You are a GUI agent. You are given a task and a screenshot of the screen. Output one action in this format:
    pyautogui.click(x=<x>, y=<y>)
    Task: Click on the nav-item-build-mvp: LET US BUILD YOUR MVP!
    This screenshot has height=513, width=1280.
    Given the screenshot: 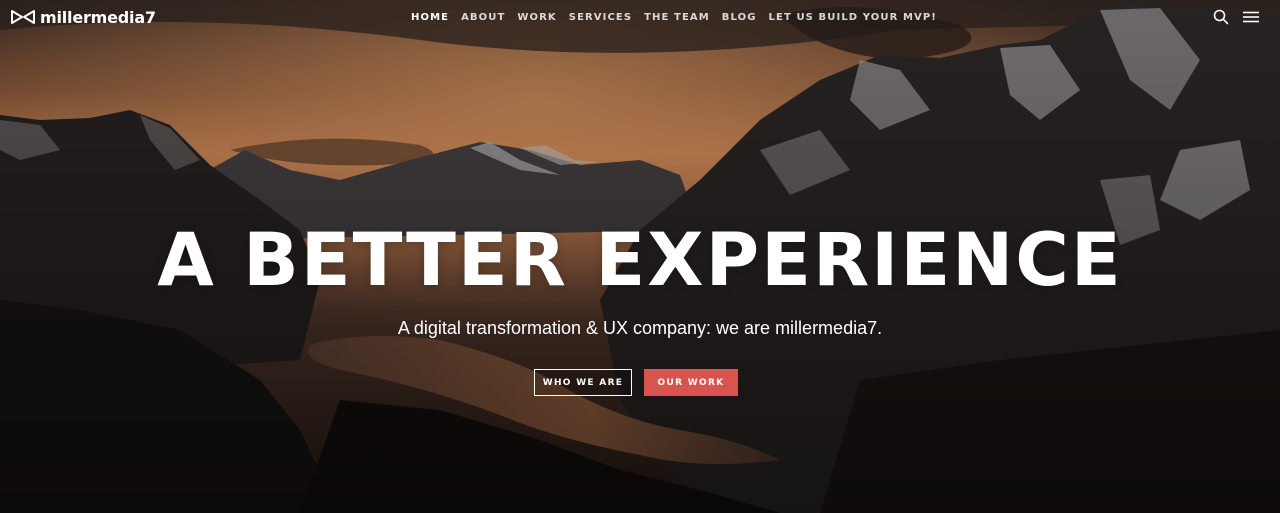 What is the action you would take?
    pyautogui.click(x=853, y=17)
    